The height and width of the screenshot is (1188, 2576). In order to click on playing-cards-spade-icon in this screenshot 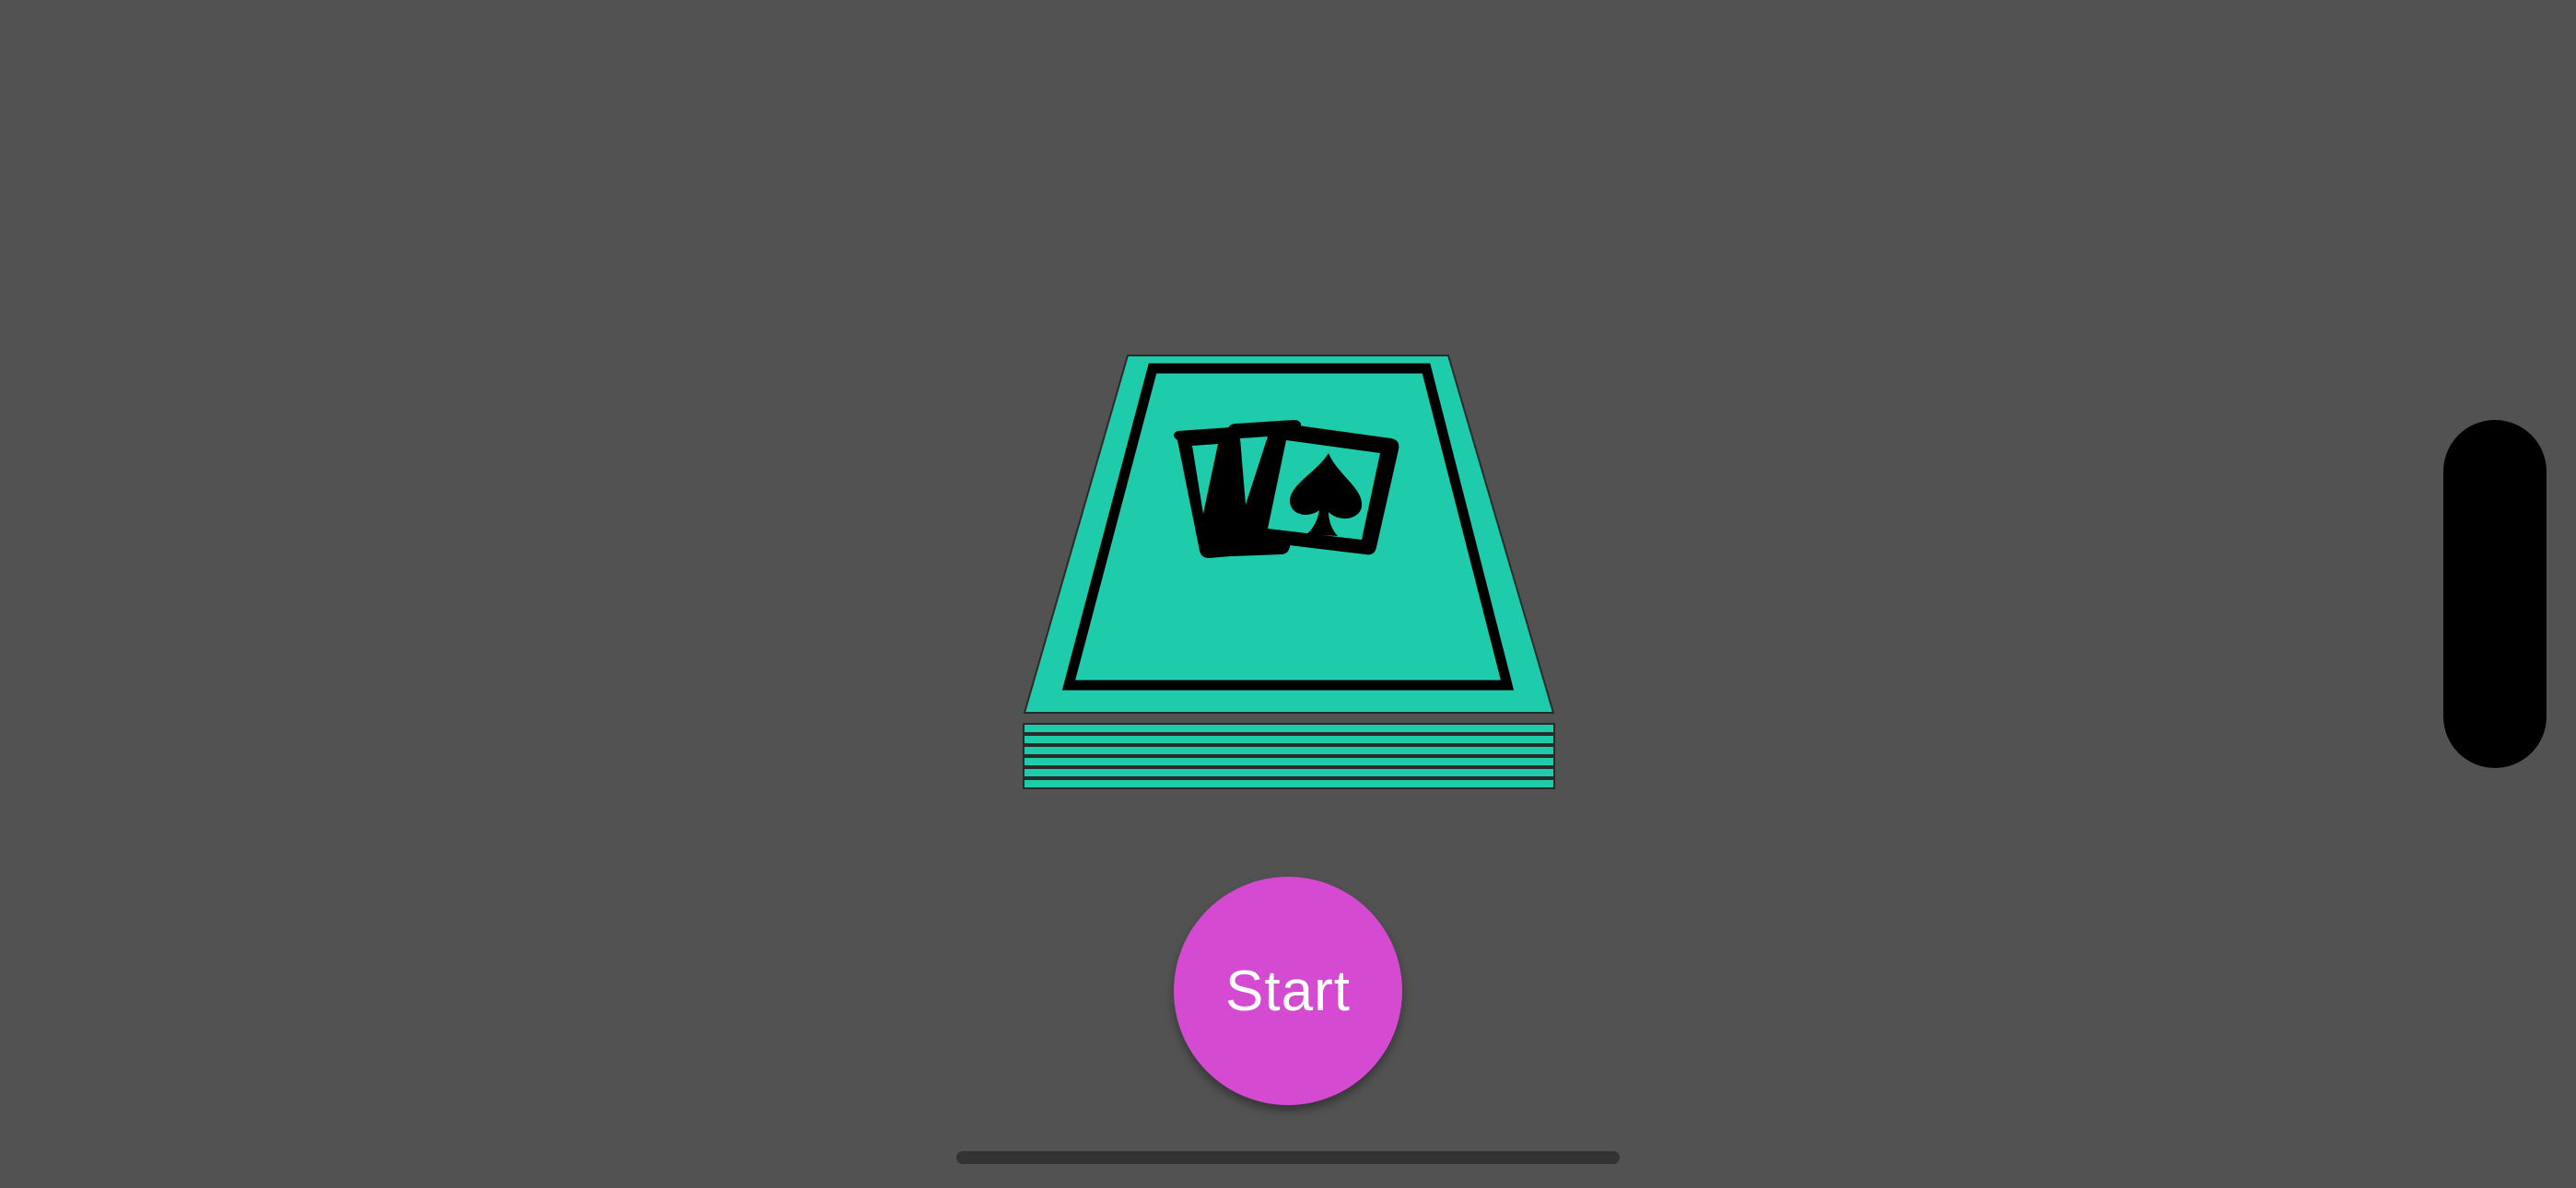, I will do `click(1286, 489)`.